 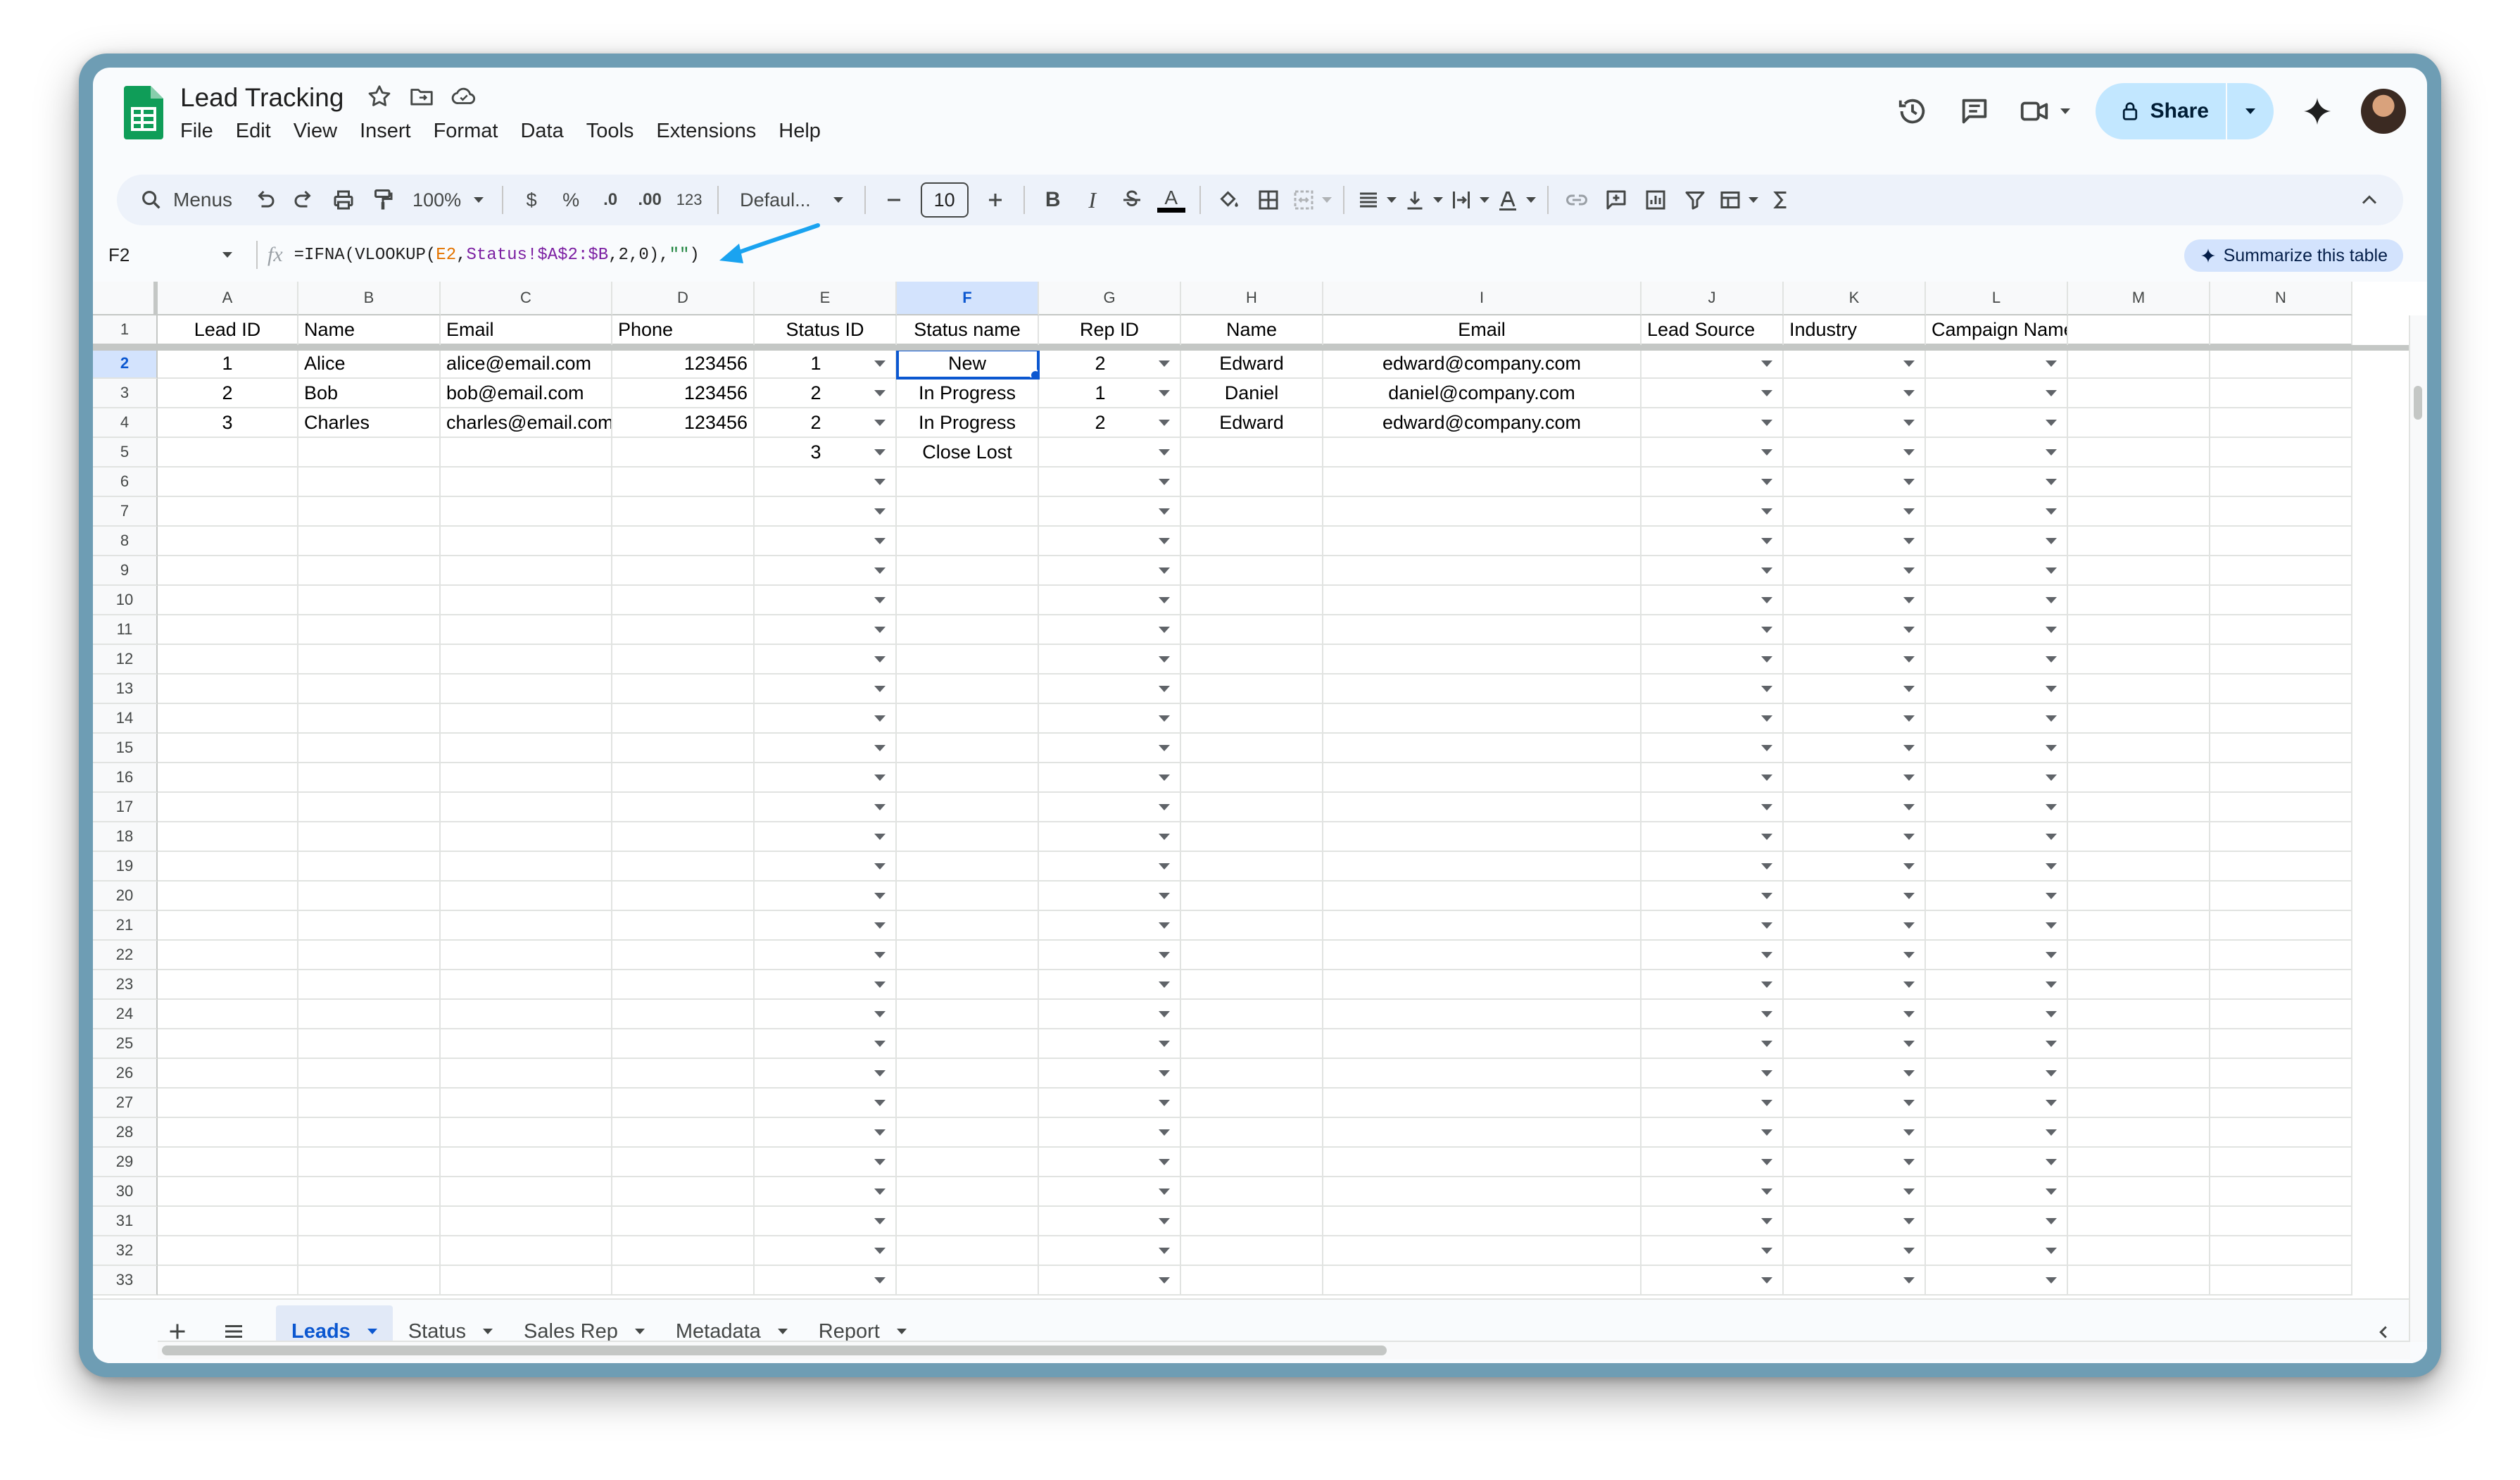 I want to click on increase-decimal-button: .00, so click(x=649, y=200).